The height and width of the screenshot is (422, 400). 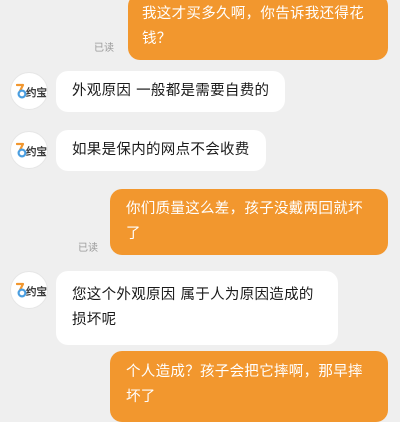 I want to click on incoming-message-bubble: 如果是保内的网点不会收费, so click(x=161, y=150).